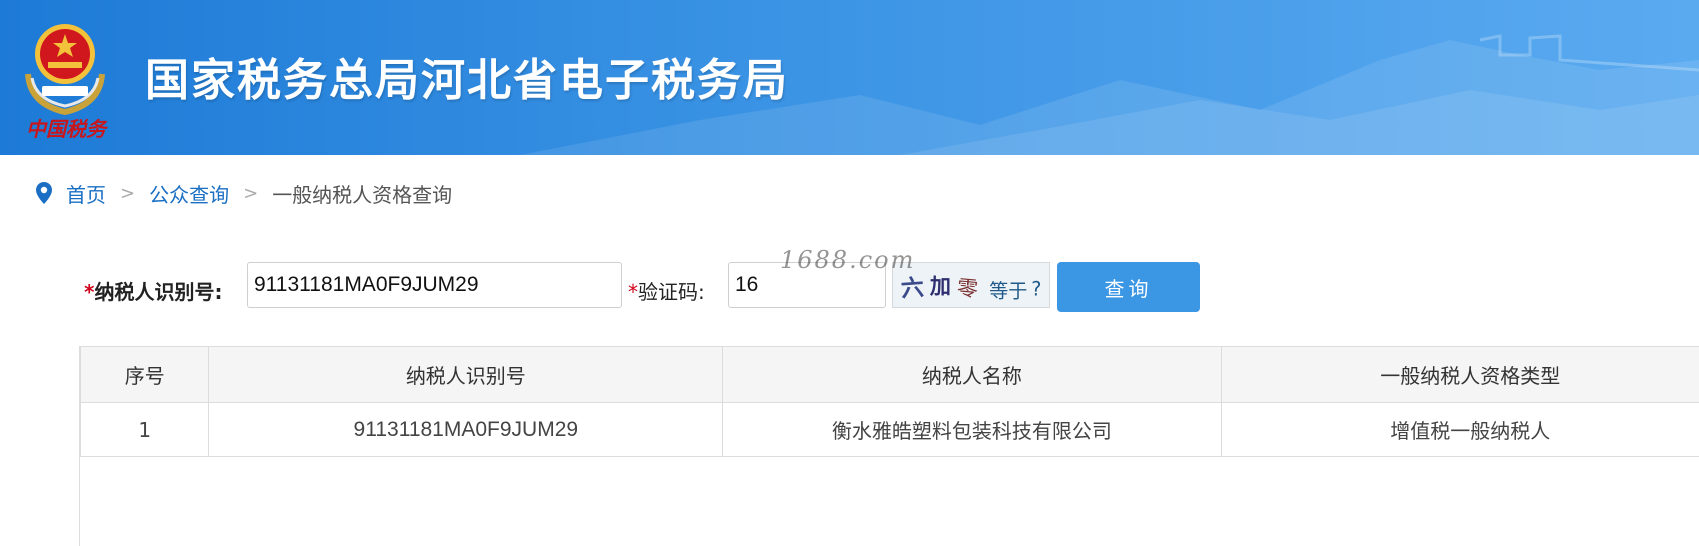 The image size is (1699, 546). Describe the element at coordinates (466, 375) in the screenshot. I see `column-header-taxid: 纳税人识别号` at that location.